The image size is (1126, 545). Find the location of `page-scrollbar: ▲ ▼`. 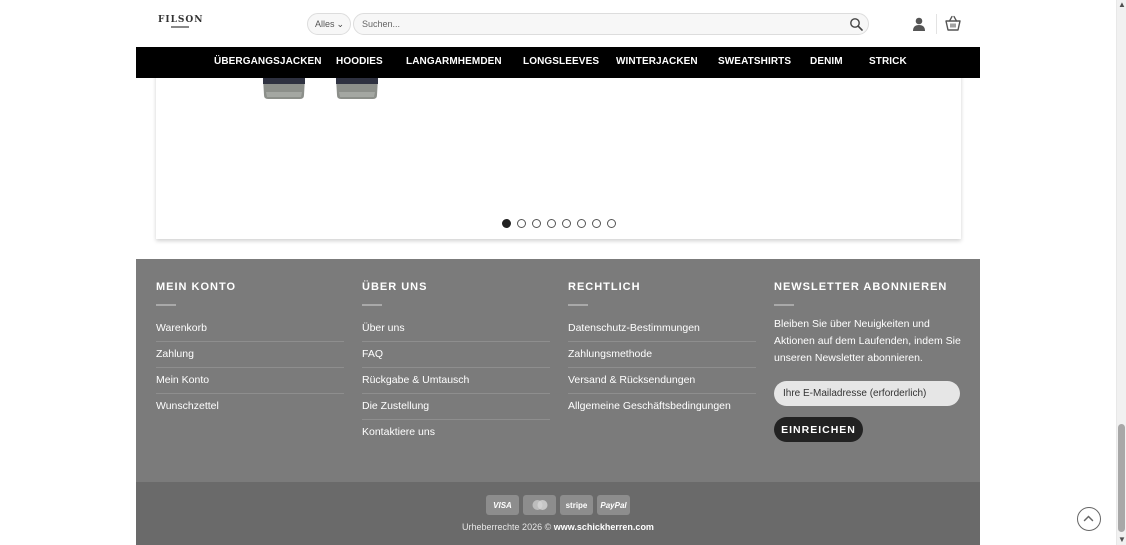

page-scrollbar: ▲ ▼ is located at coordinates (1121, 272).